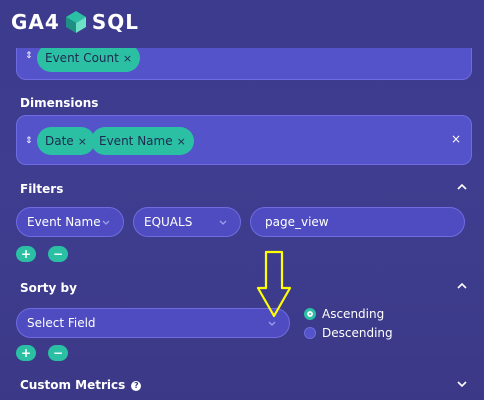 The width and height of the screenshot is (484, 400). I want to click on remove-filter-button: −, so click(58, 254).